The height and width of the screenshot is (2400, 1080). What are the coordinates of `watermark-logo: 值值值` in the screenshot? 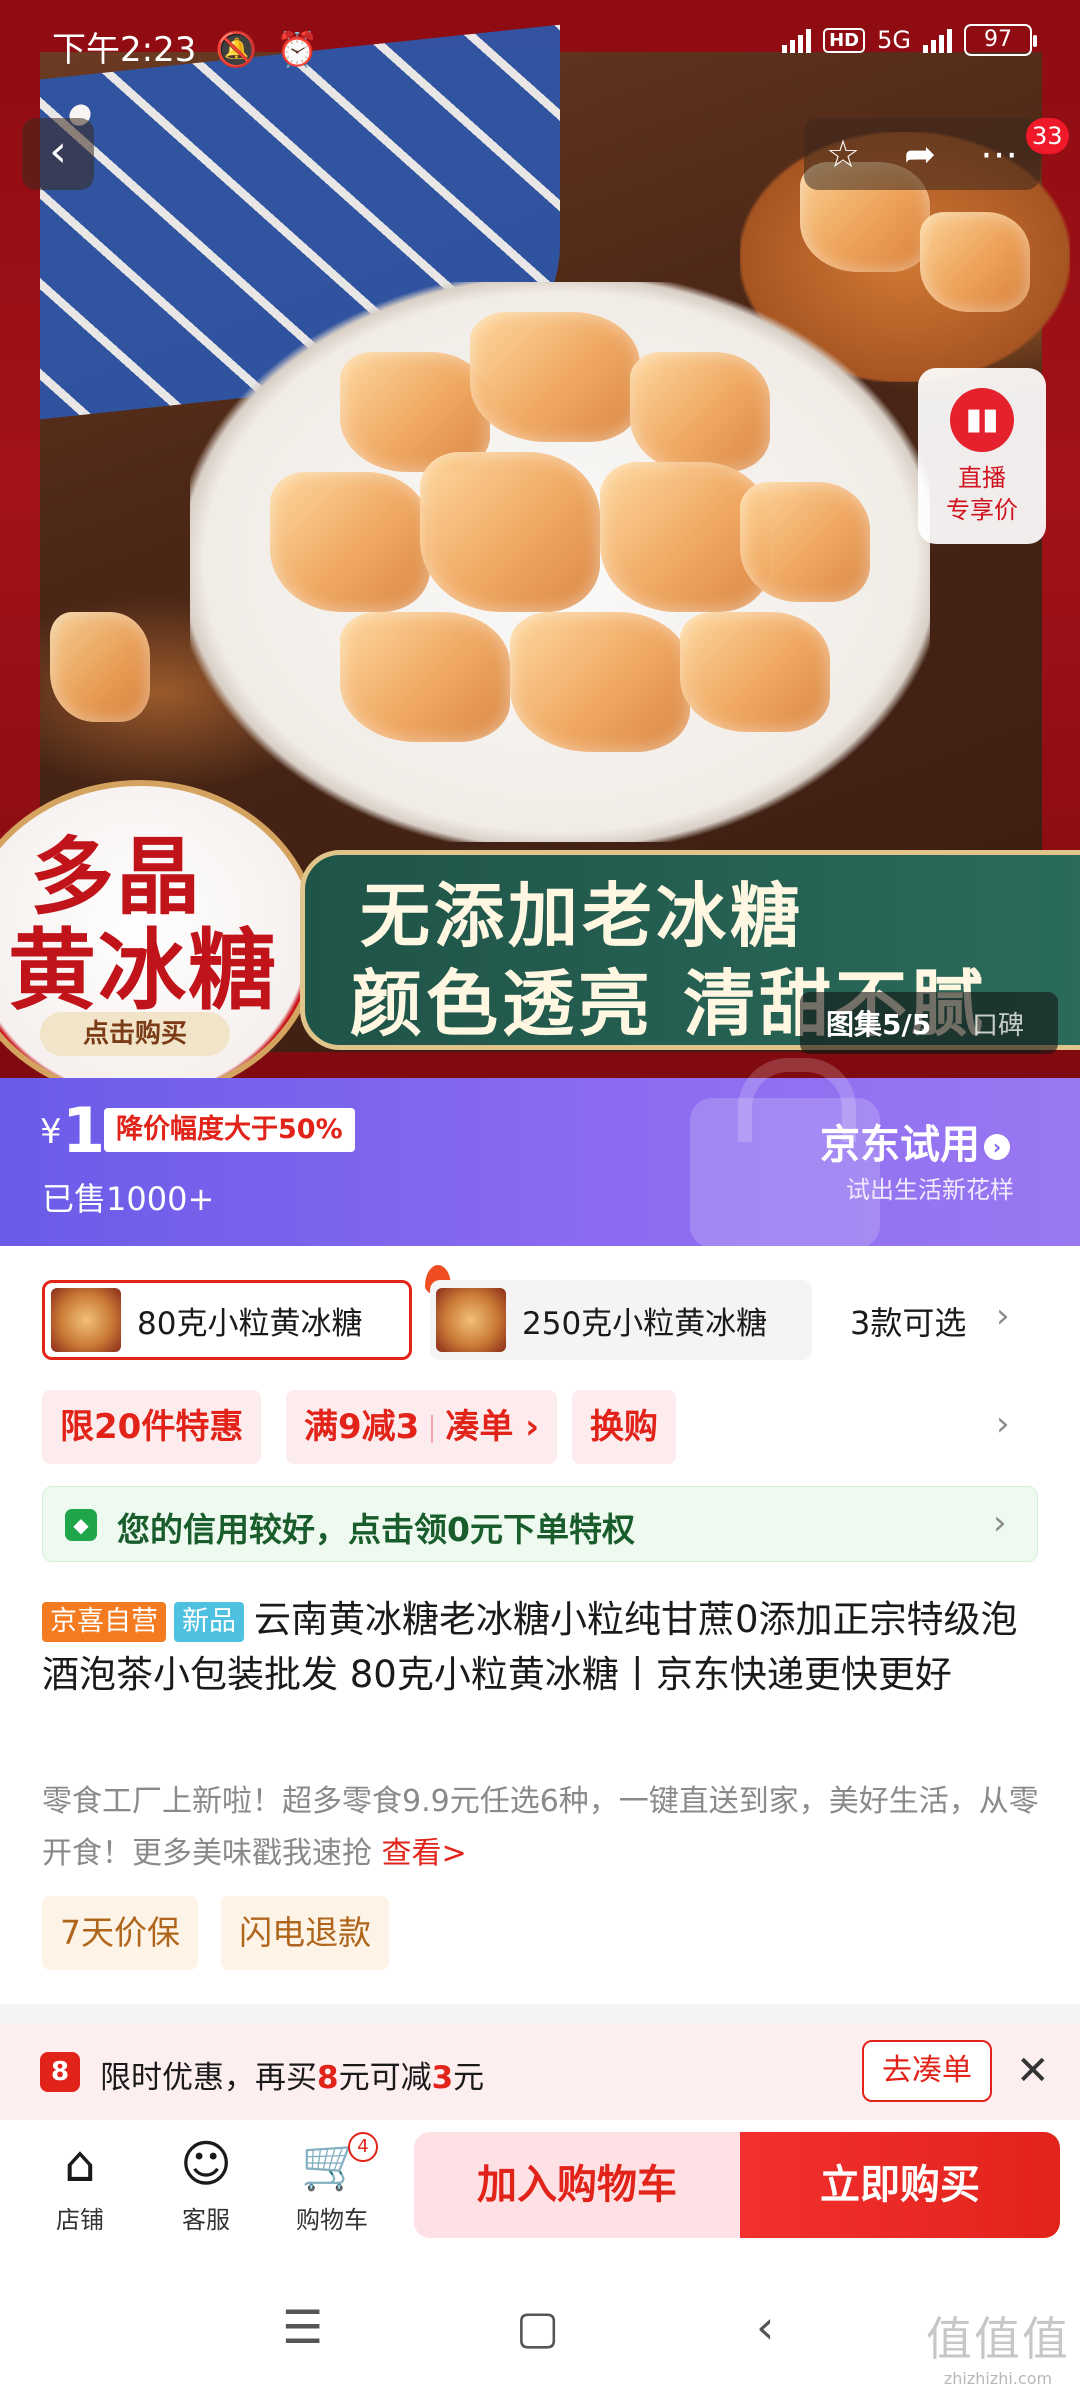 It's located at (998, 2339).